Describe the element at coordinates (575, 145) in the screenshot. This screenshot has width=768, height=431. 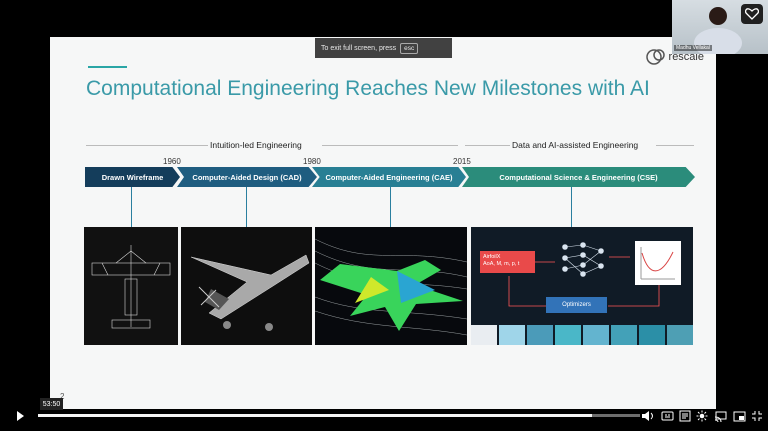
I see `era-ai-assisted: Data and AI-assisted Engineering` at that location.